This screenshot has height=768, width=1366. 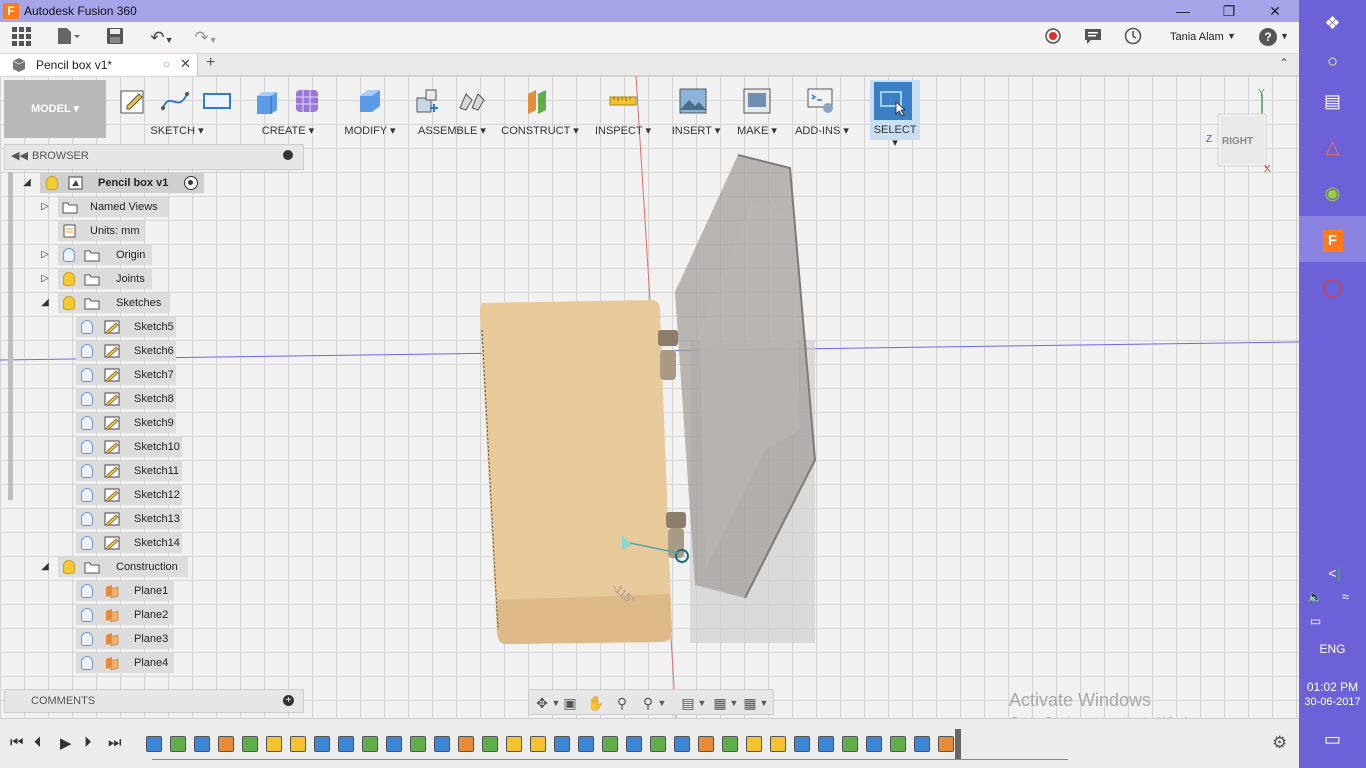 What do you see at coordinates (115, 38) in the screenshot?
I see `save-icon` at bounding box center [115, 38].